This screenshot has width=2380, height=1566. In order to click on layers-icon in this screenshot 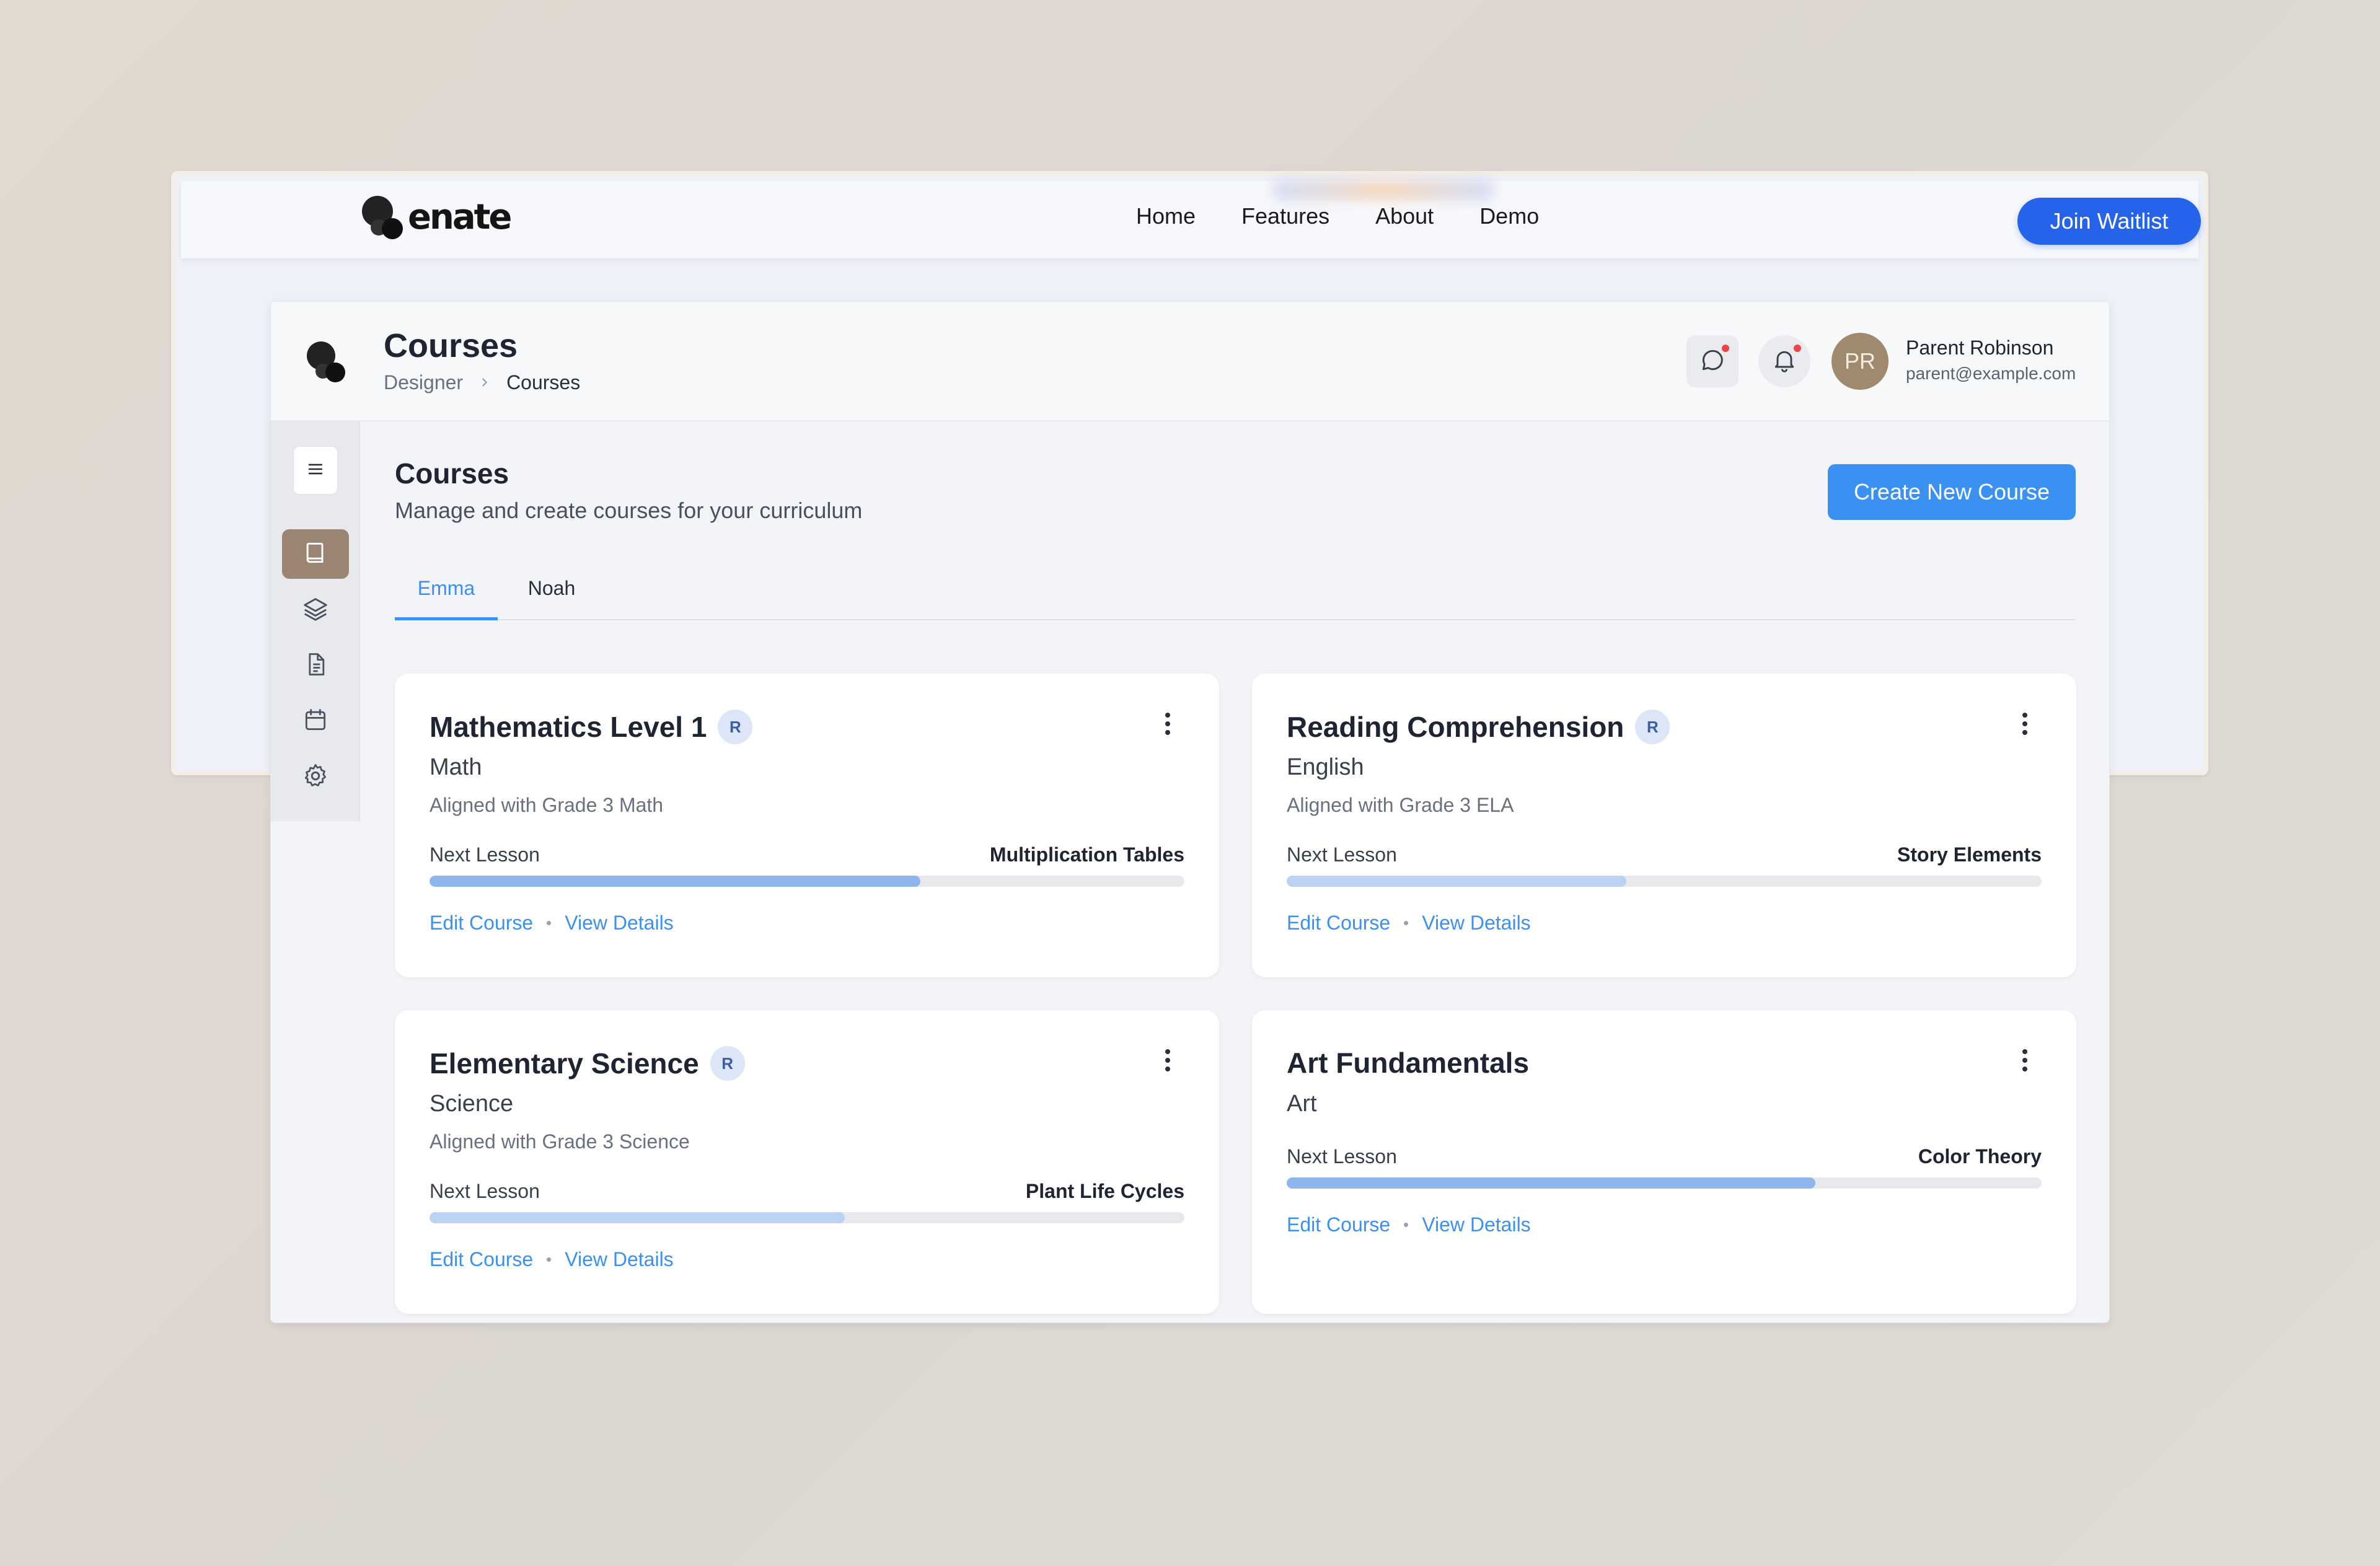, I will do `click(315, 610)`.